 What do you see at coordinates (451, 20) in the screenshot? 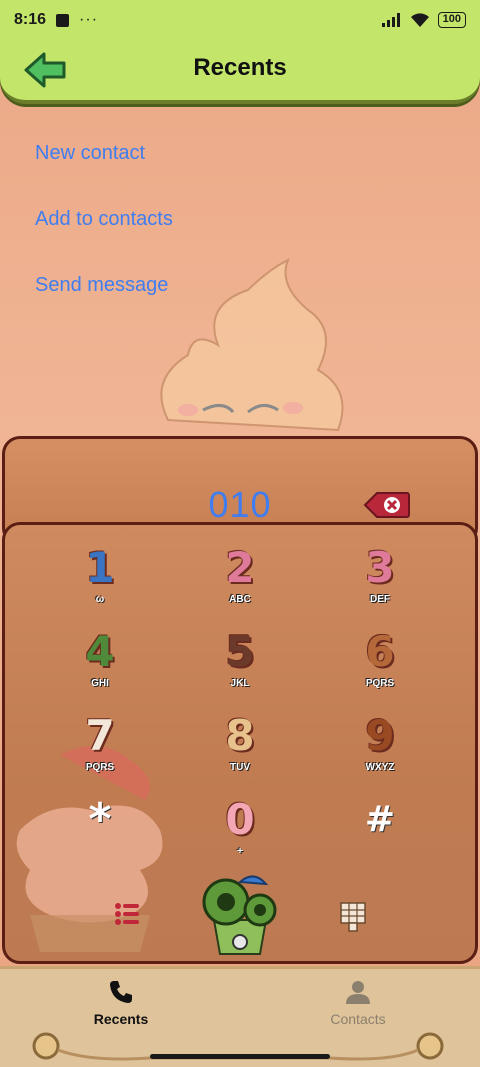
I see `battery-icon: 100` at bounding box center [451, 20].